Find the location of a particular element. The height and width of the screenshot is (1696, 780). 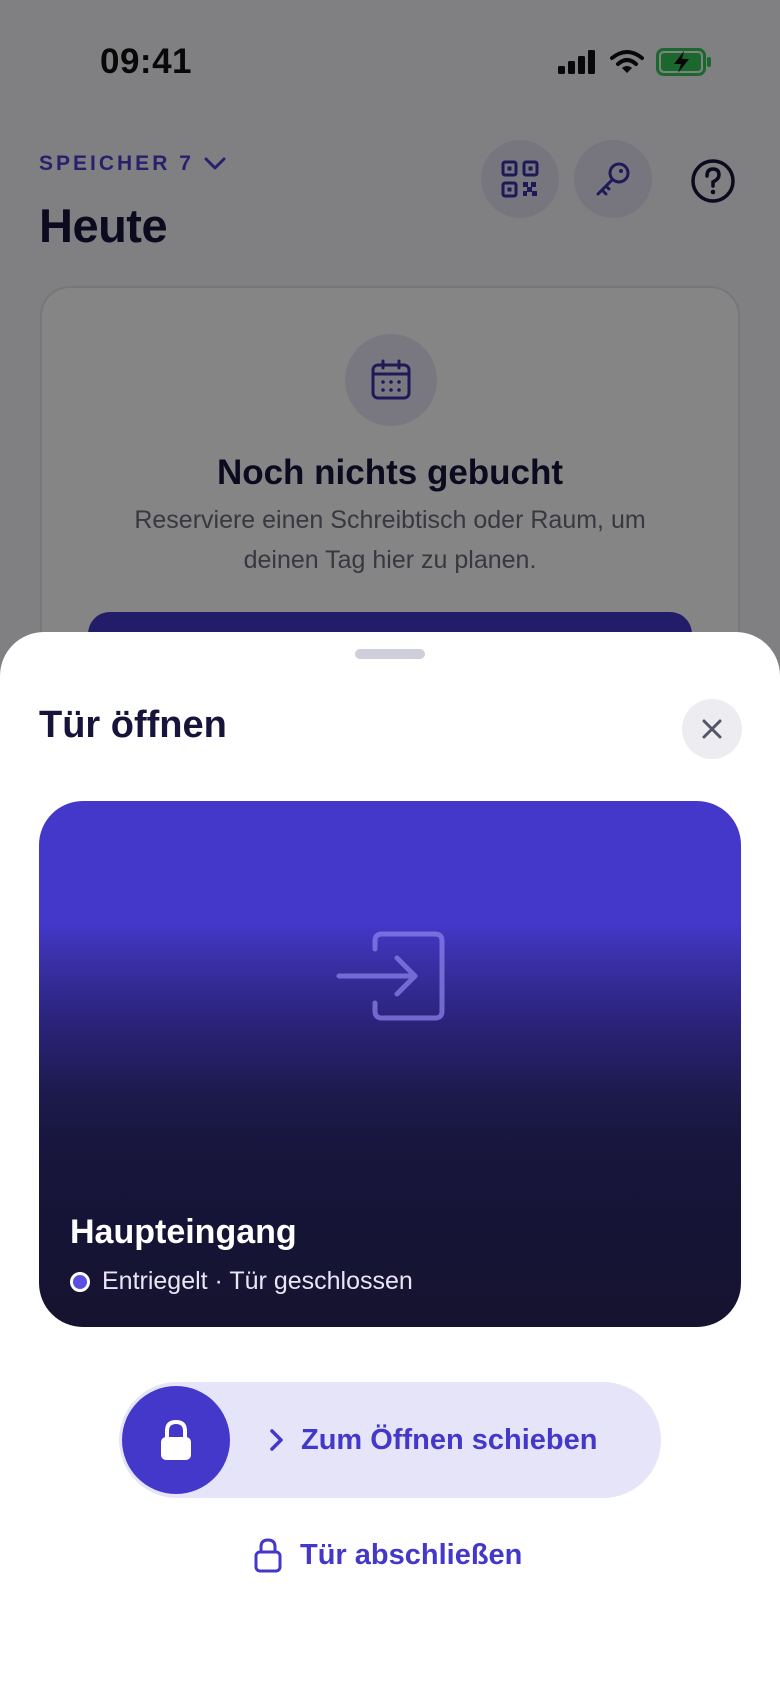

lock-door-button: Tür abschließen is located at coordinates (388, 1555).